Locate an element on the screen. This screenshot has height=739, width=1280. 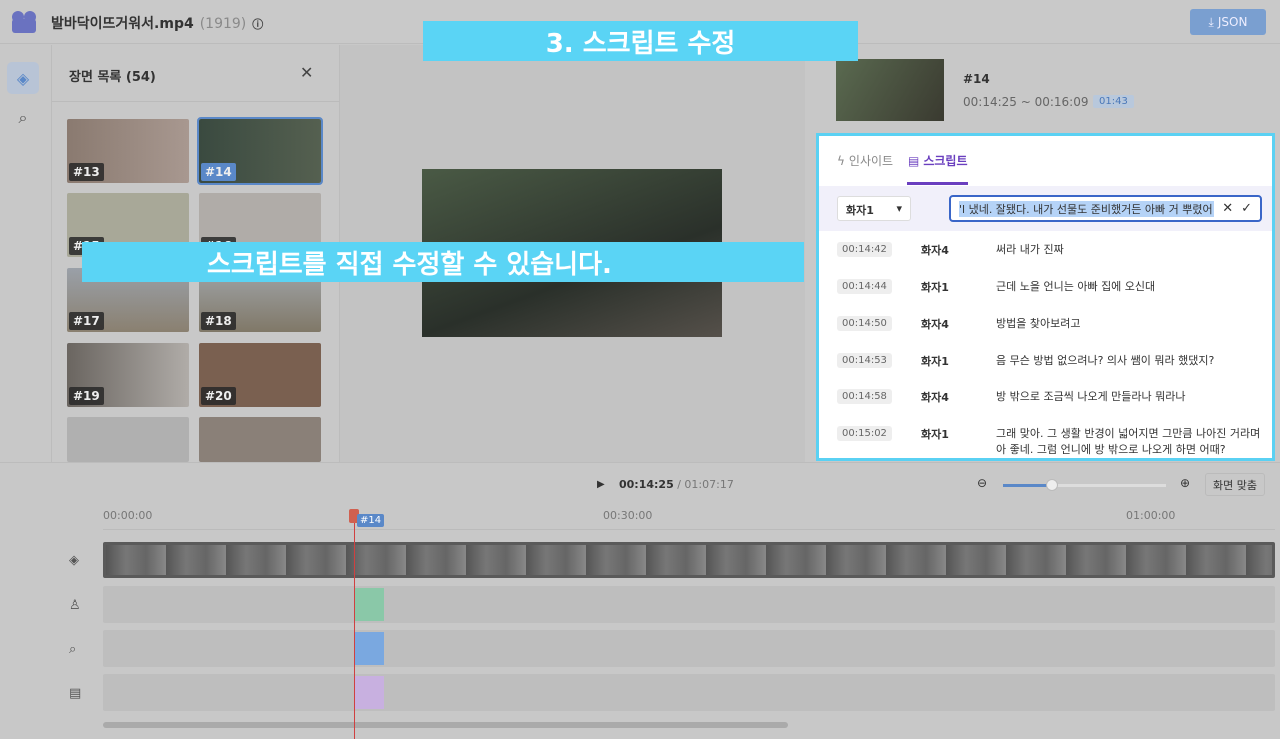
scene-label: #18 is located at coordinates (218, 321).